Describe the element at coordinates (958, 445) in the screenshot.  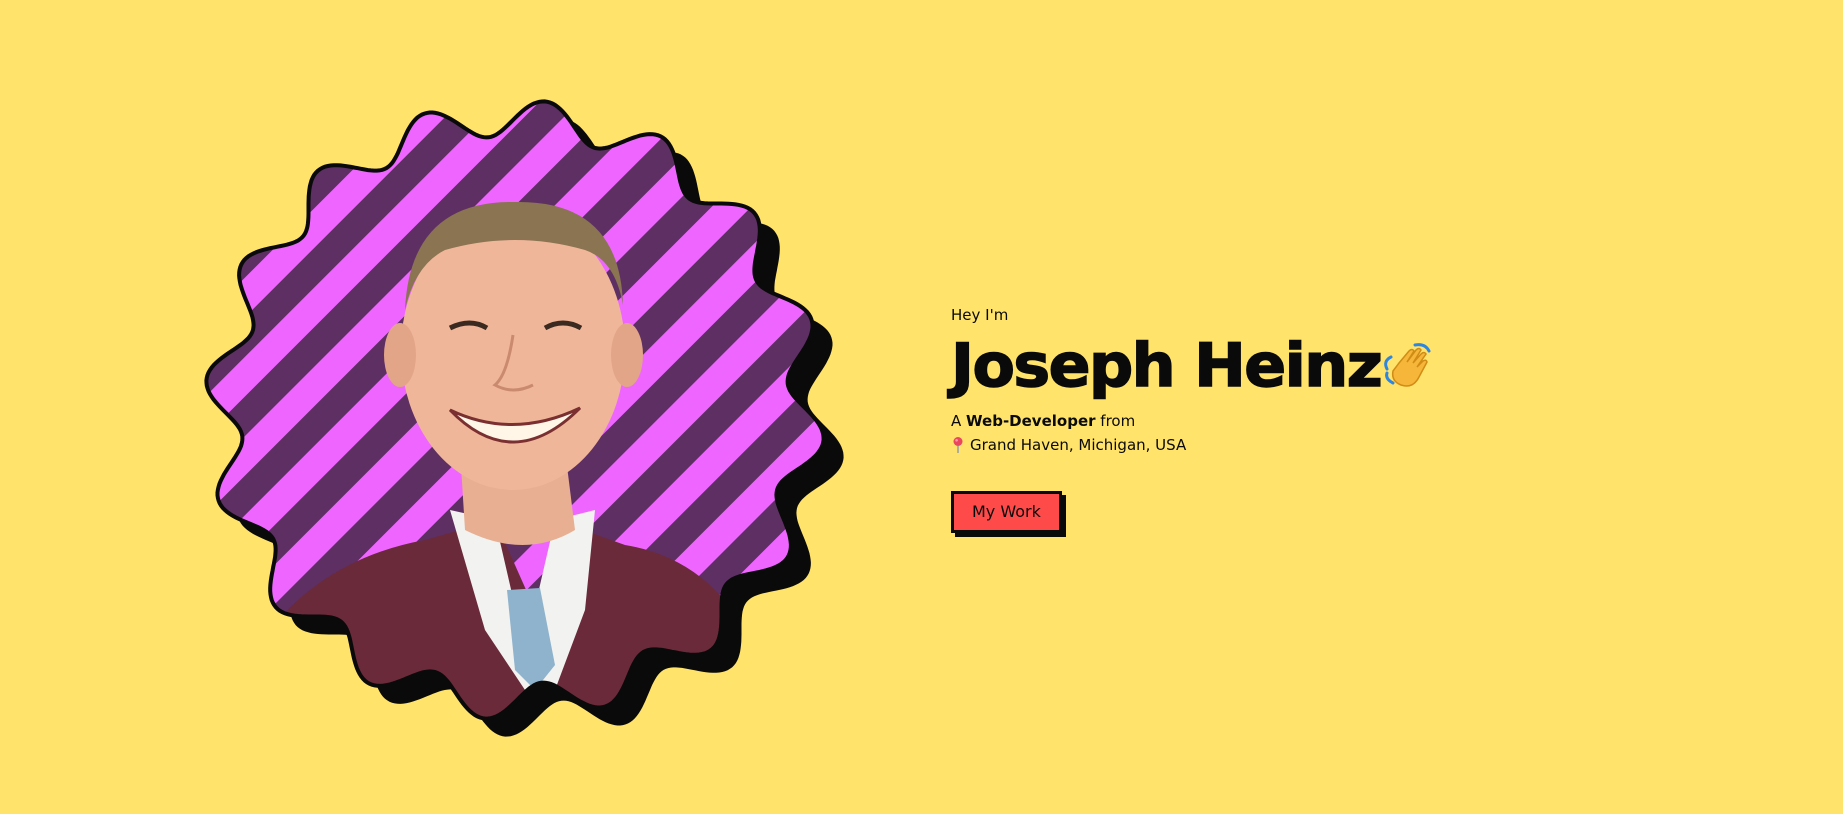
I see `map-pin-icon` at that location.